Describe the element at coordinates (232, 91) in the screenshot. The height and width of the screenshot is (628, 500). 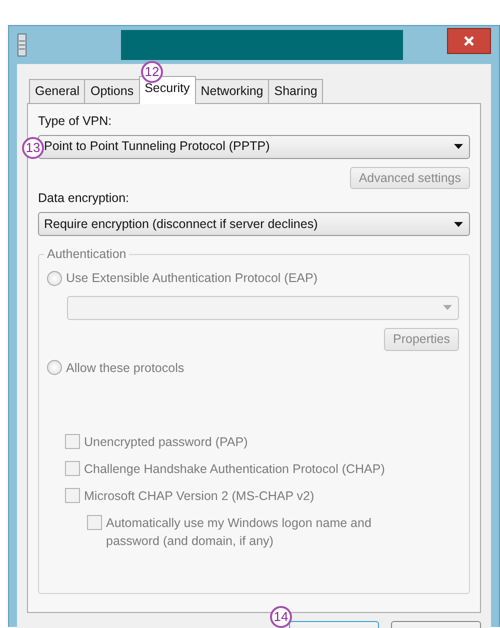
I see `tab: Networking` at that location.